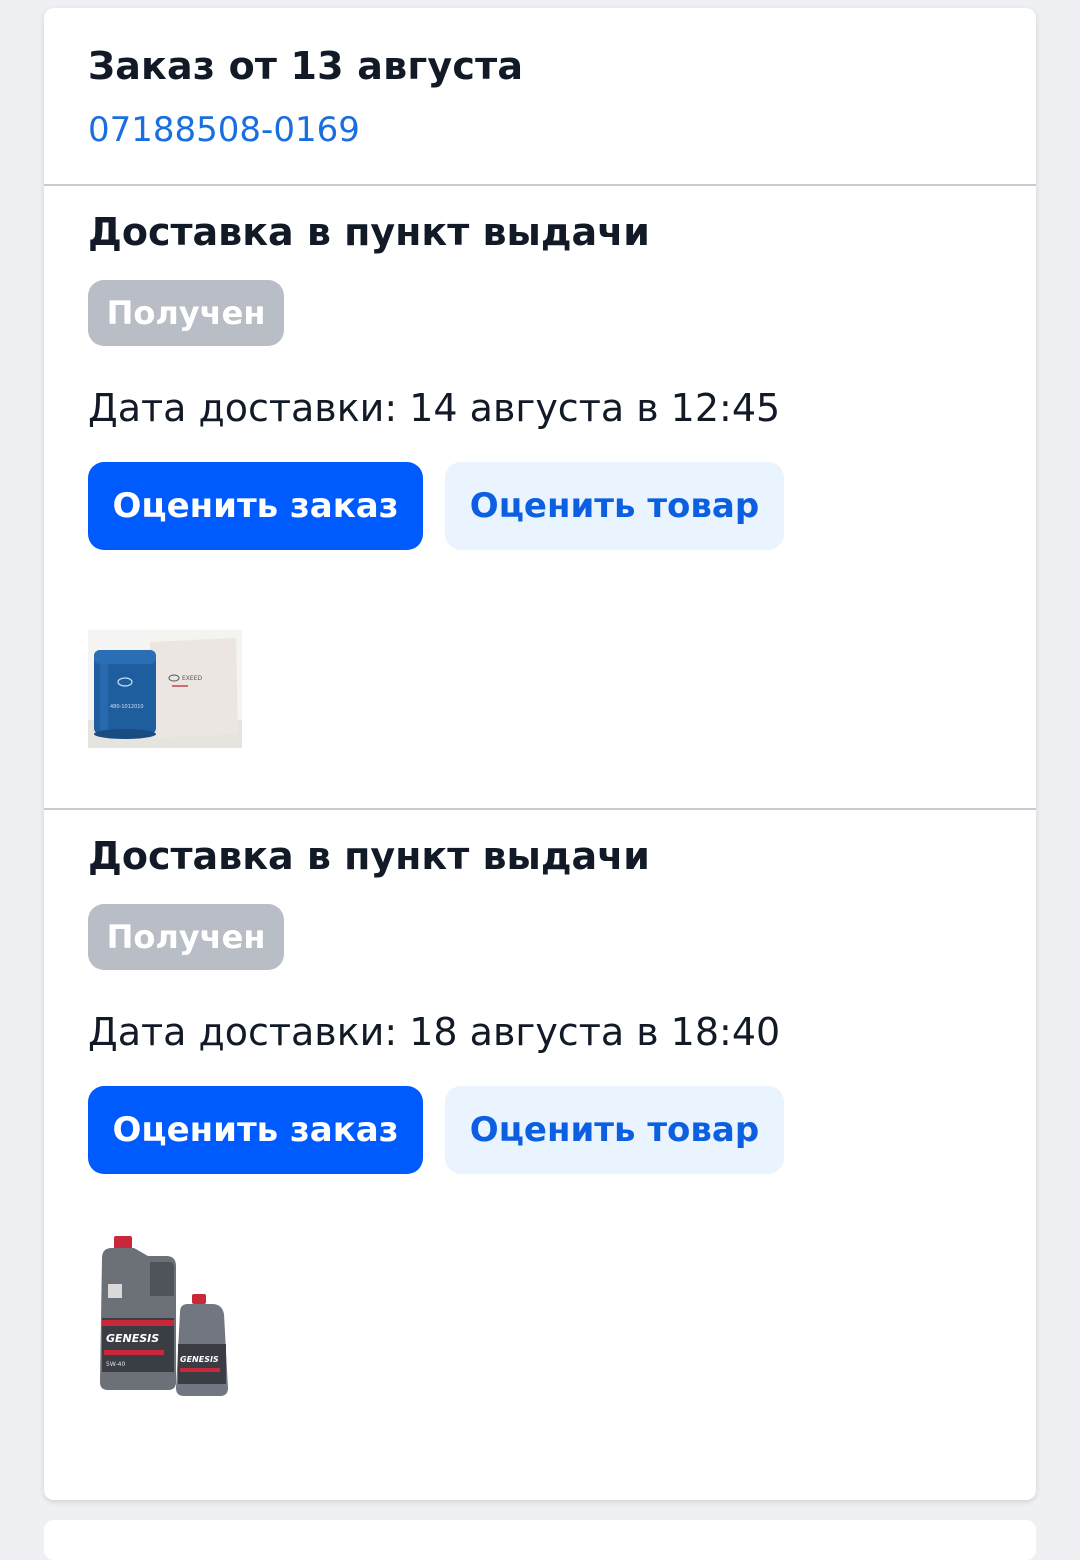 The image size is (1080, 1560). Describe the element at coordinates (127, 707) in the screenshot. I see `svg-text: 480-1012010` at that location.